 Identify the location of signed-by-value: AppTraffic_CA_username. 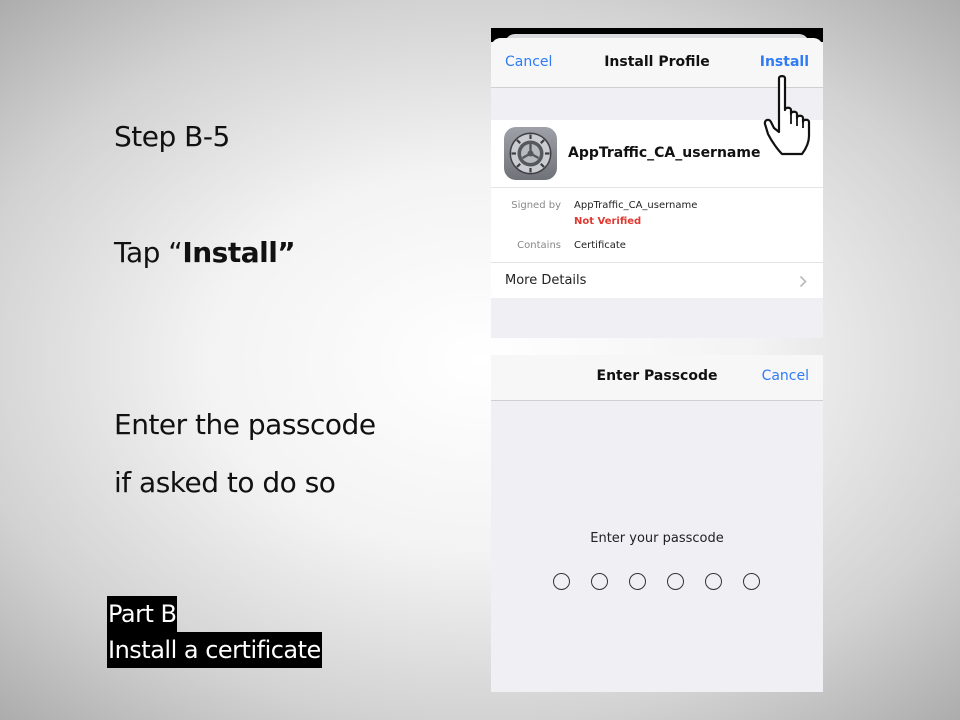
(636, 205).